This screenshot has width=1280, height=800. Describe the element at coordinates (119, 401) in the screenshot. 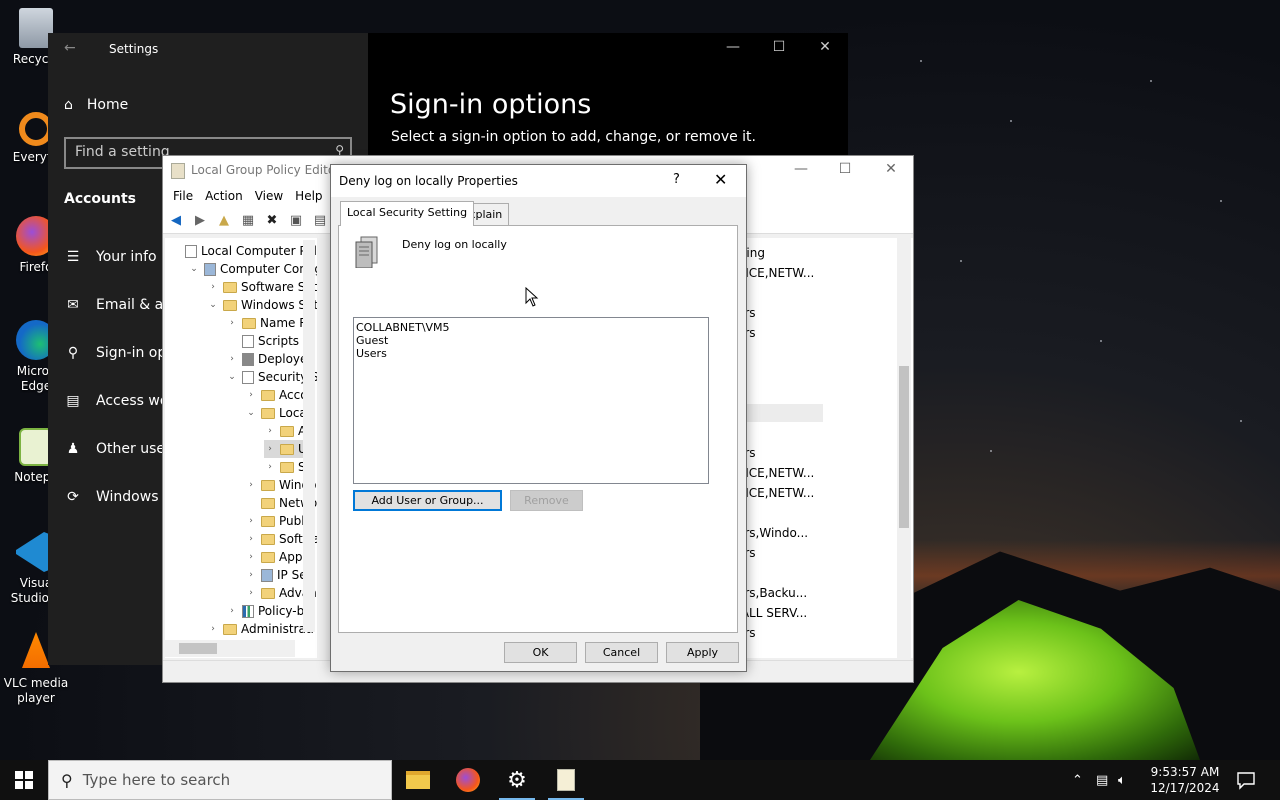

I see `nav-access-work: ▤ Access wor` at that location.